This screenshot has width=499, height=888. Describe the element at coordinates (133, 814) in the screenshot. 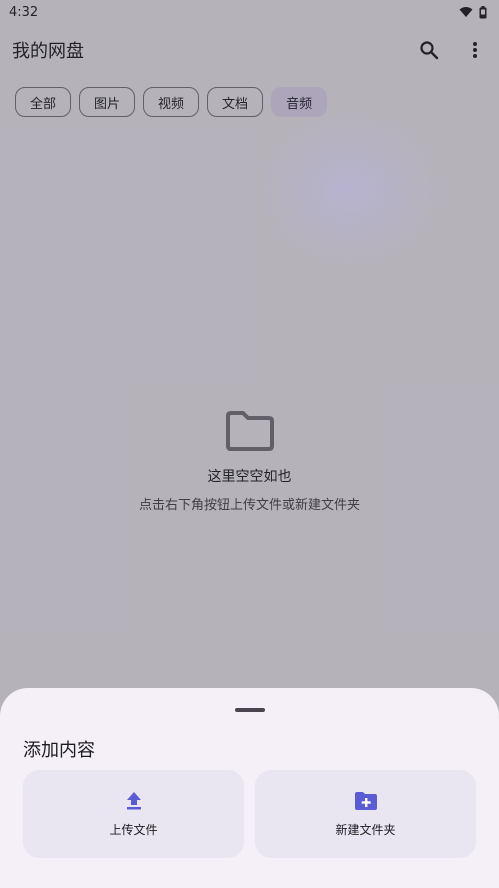

I see `upload-file-button: 上传文件` at that location.